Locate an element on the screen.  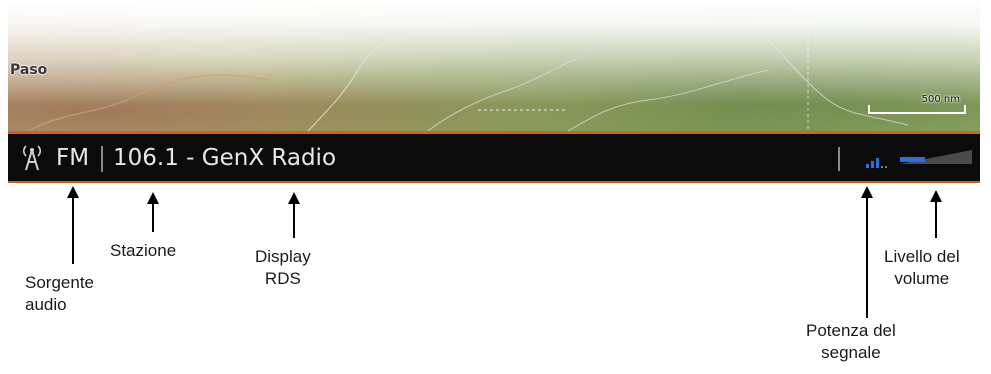
annotation-signal-strength: Potenza del segnale is located at coordinates (851, 342).